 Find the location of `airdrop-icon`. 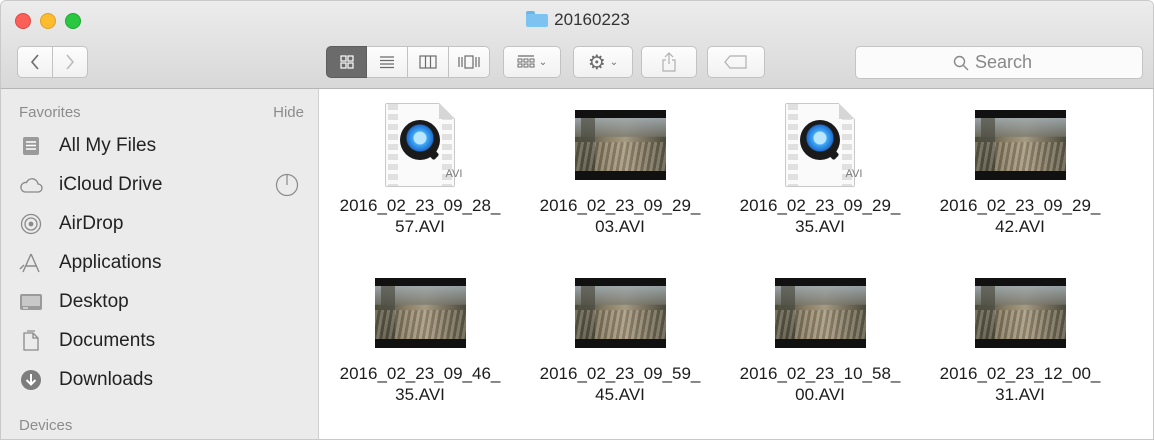

airdrop-icon is located at coordinates (31, 224).